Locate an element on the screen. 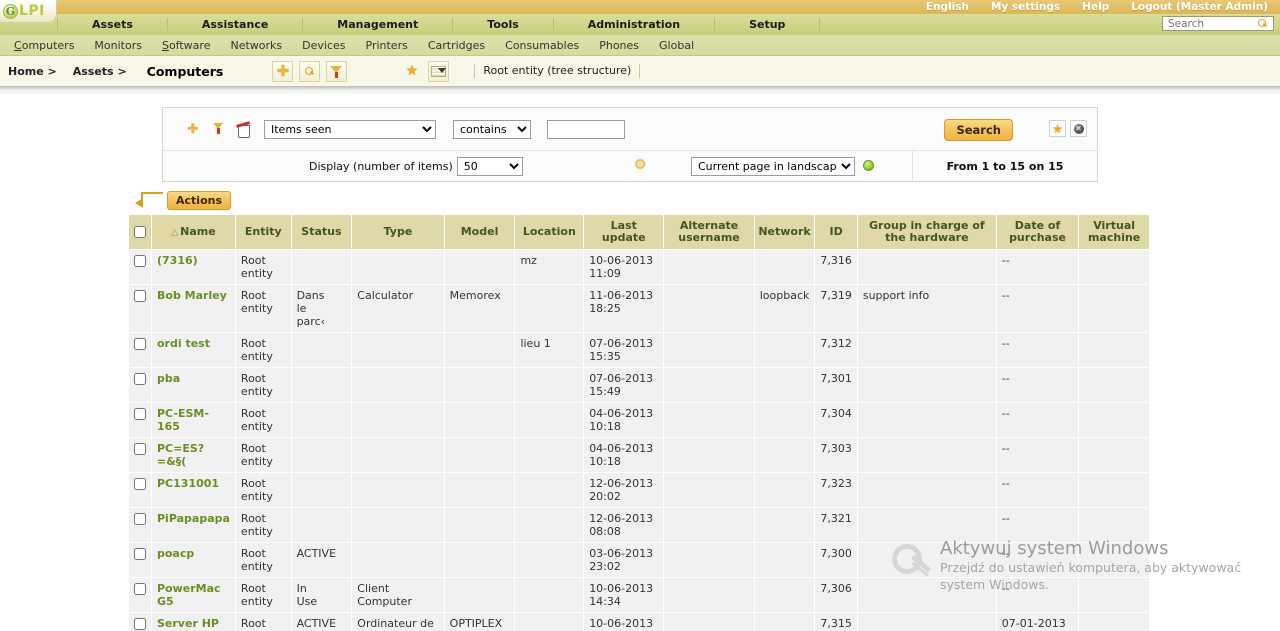  submenu-item-monitors: Monitors is located at coordinates (118, 45).